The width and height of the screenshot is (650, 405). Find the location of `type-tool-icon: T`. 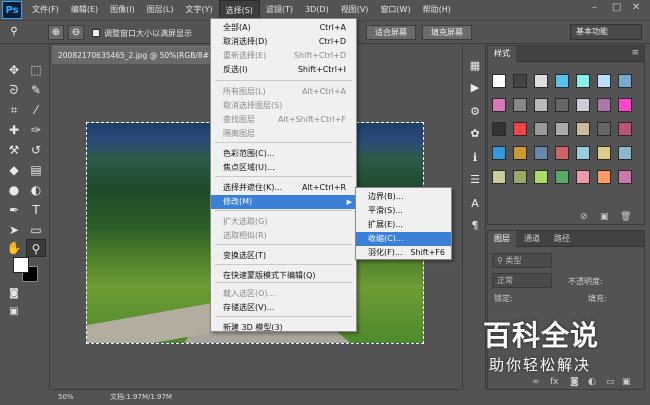

type-tool-icon: T is located at coordinates (36, 210).